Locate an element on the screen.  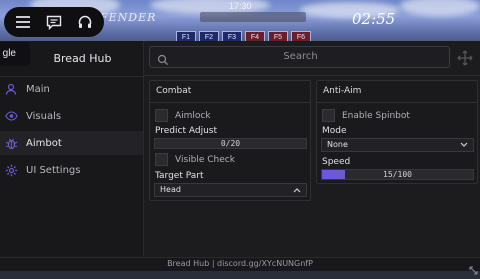
sidebar-item-visuals: Visuals is located at coordinates (71, 116).